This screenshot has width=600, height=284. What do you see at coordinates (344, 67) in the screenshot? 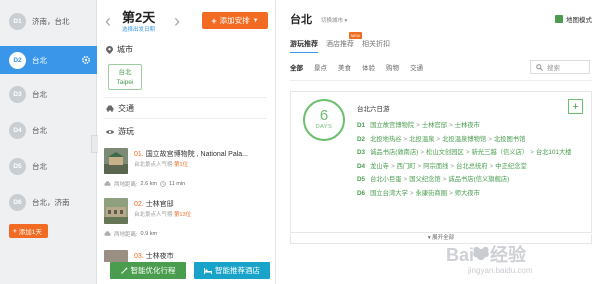
I see `category-food: 美食` at bounding box center [344, 67].